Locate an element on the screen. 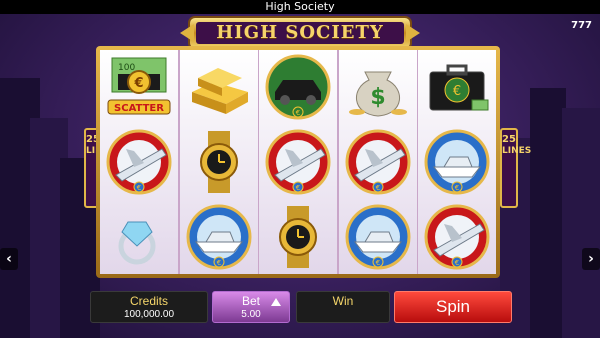 This screenshot has width=600, height=338. paylines-badge-right: 25 LINES is located at coordinates (516, 168).